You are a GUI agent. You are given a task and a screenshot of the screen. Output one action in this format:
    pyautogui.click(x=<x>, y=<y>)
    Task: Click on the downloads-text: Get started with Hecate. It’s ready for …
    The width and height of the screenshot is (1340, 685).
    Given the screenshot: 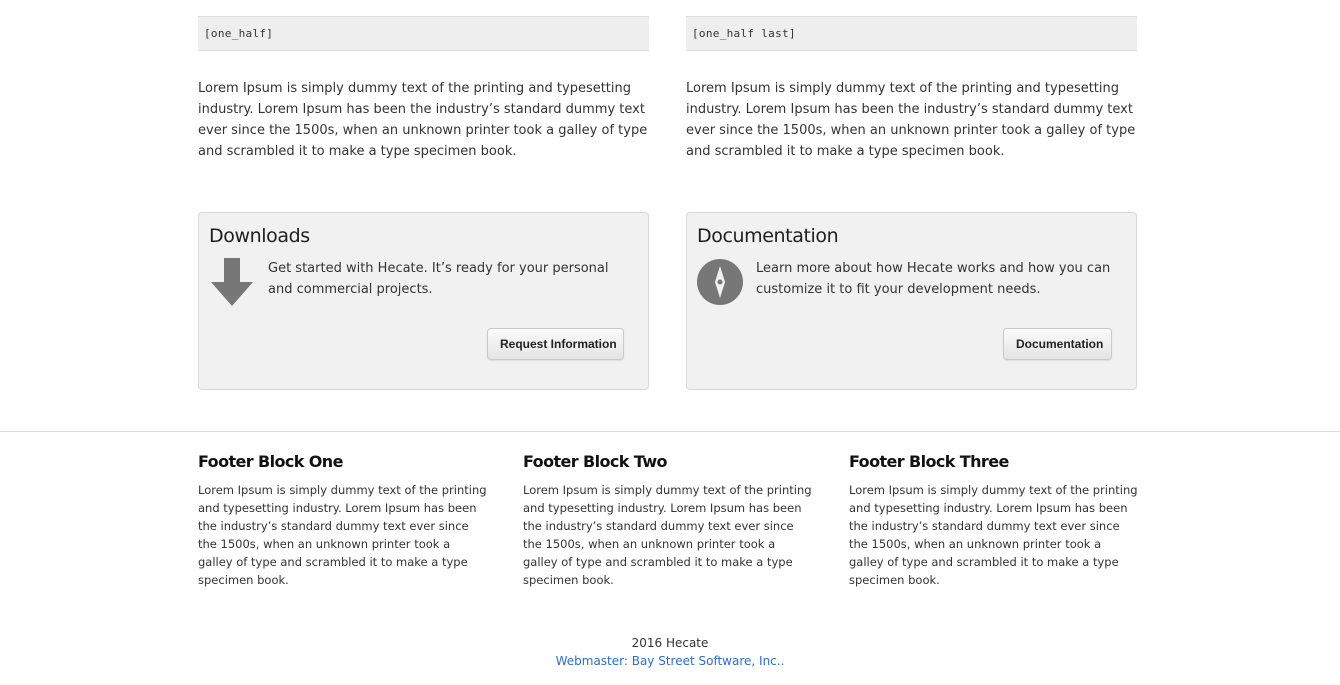 What is the action you would take?
    pyautogui.click(x=438, y=279)
    